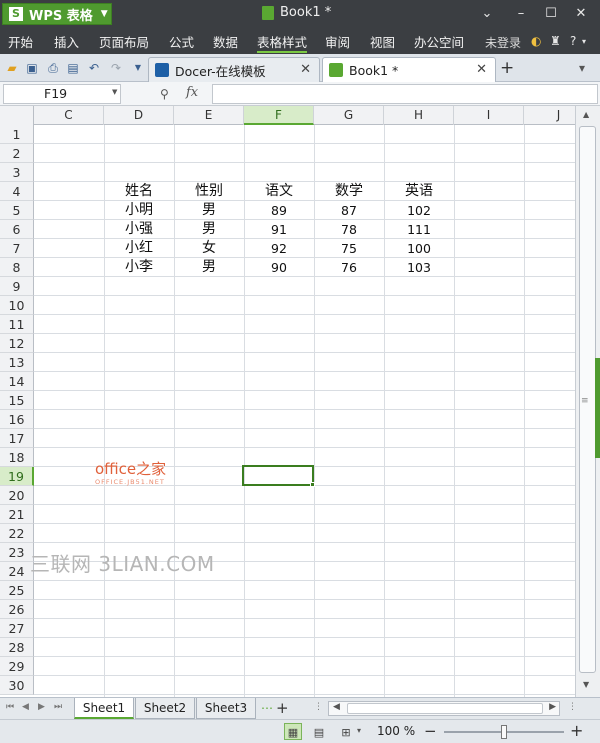 This screenshot has height=743, width=600. I want to click on last-sheet-icon: ⏭, so click(58, 707).